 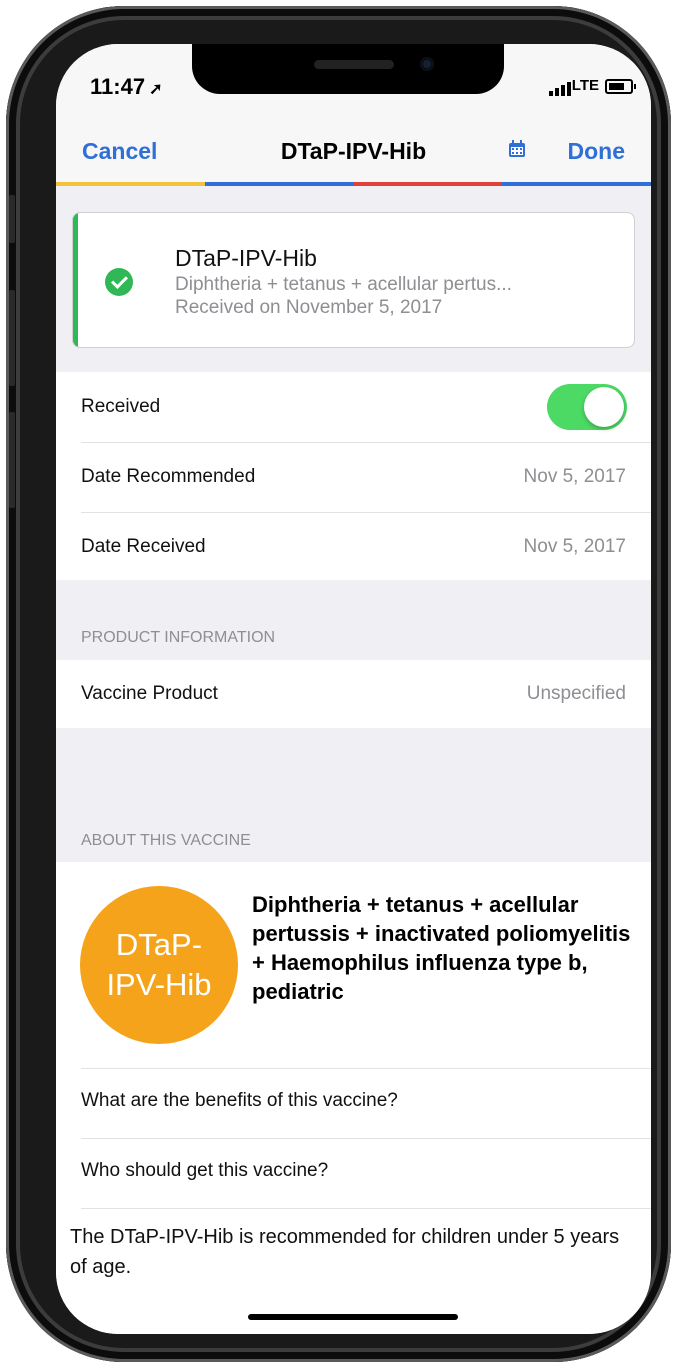 I want to click on carrier-label: LTE, so click(x=585, y=85).